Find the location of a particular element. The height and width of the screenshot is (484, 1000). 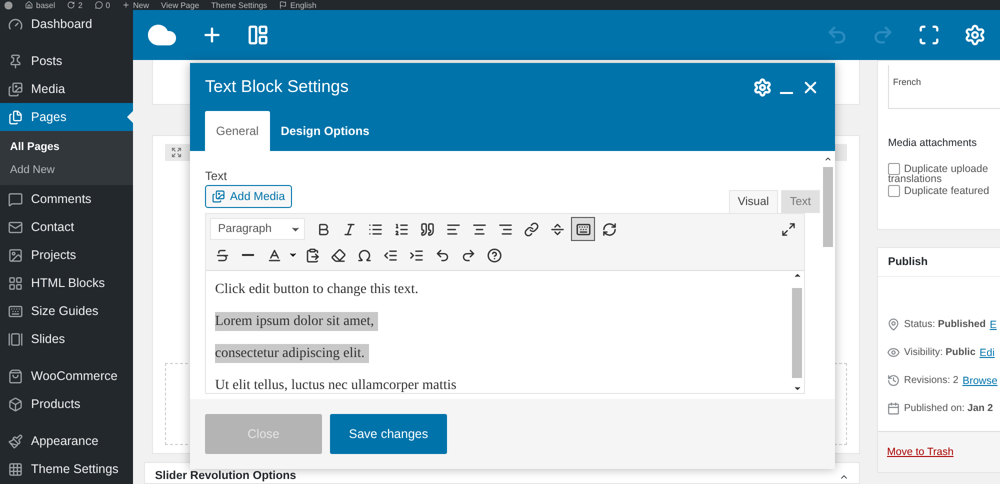

help-icon is located at coordinates (494, 255).